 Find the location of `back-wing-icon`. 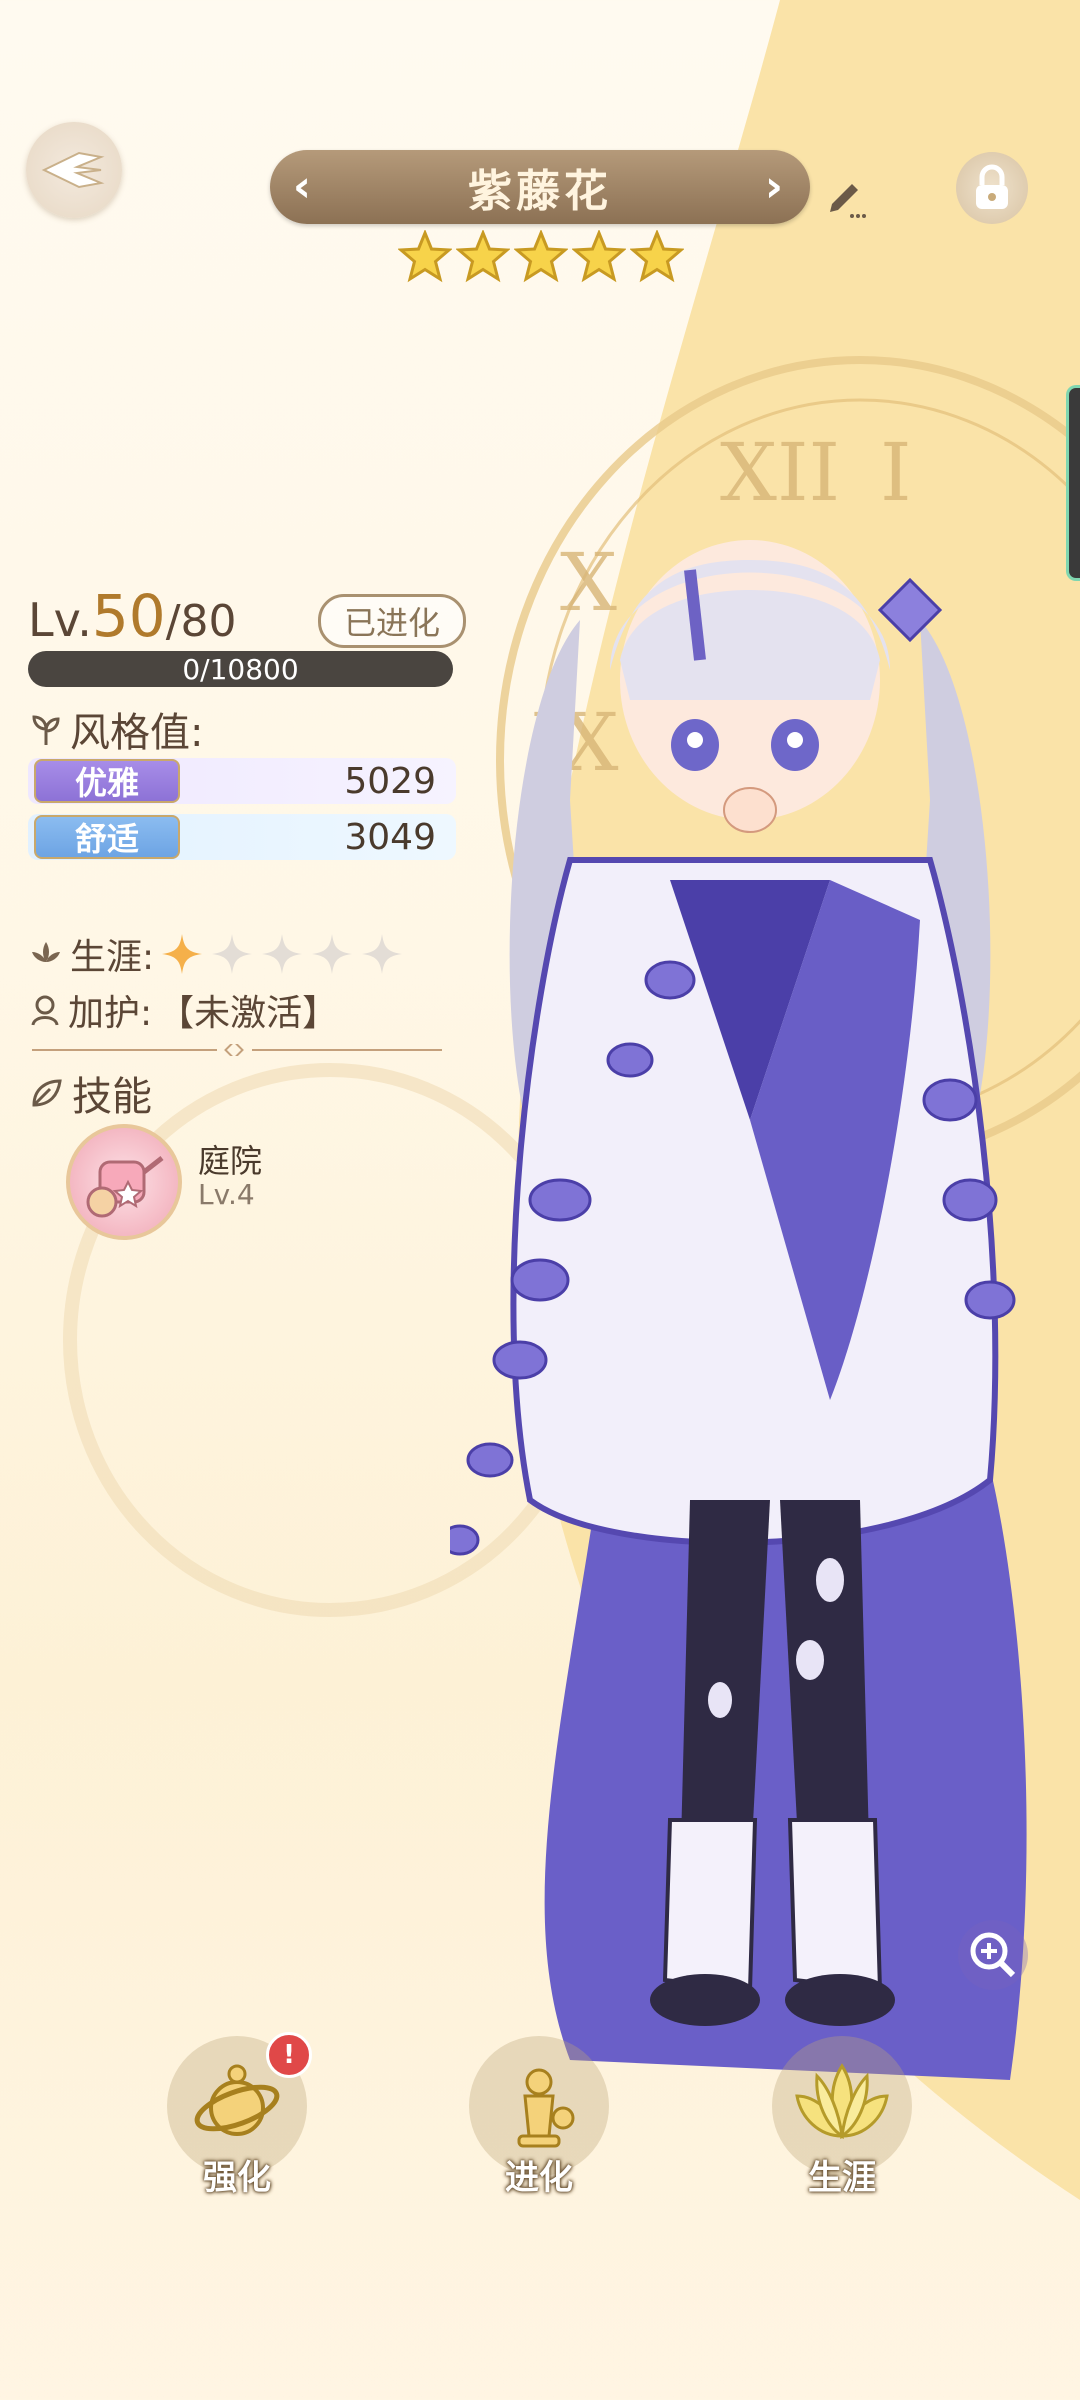

back-wing-icon is located at coordinates (73, 170).